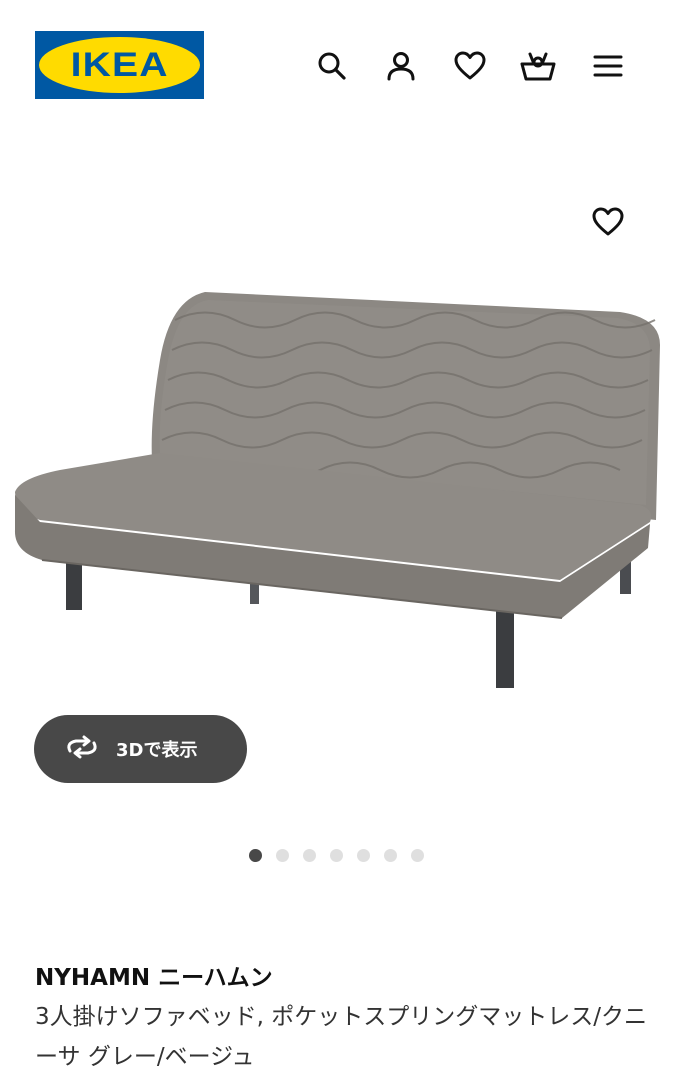  Describe the element at coordinates (608, 66) in the screenshot. I see `menu-icon` at that location.